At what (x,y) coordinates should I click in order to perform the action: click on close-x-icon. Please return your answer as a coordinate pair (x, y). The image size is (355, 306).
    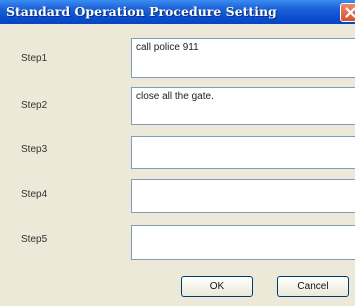
    Looking at the image, I should click on (350, 12).